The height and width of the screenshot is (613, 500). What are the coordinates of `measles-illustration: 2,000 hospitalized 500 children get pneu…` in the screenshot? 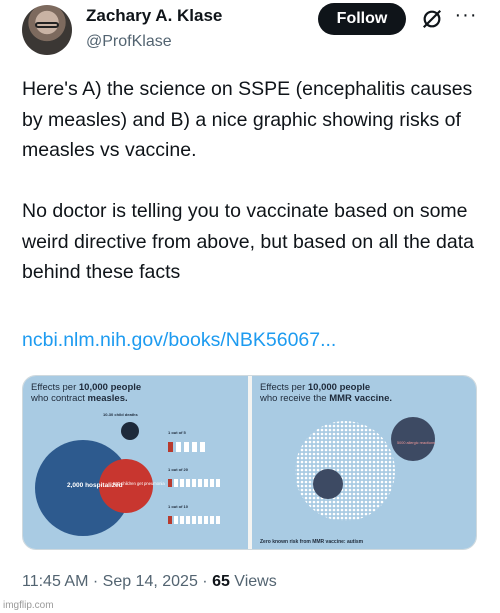 It's located at (127, 474).